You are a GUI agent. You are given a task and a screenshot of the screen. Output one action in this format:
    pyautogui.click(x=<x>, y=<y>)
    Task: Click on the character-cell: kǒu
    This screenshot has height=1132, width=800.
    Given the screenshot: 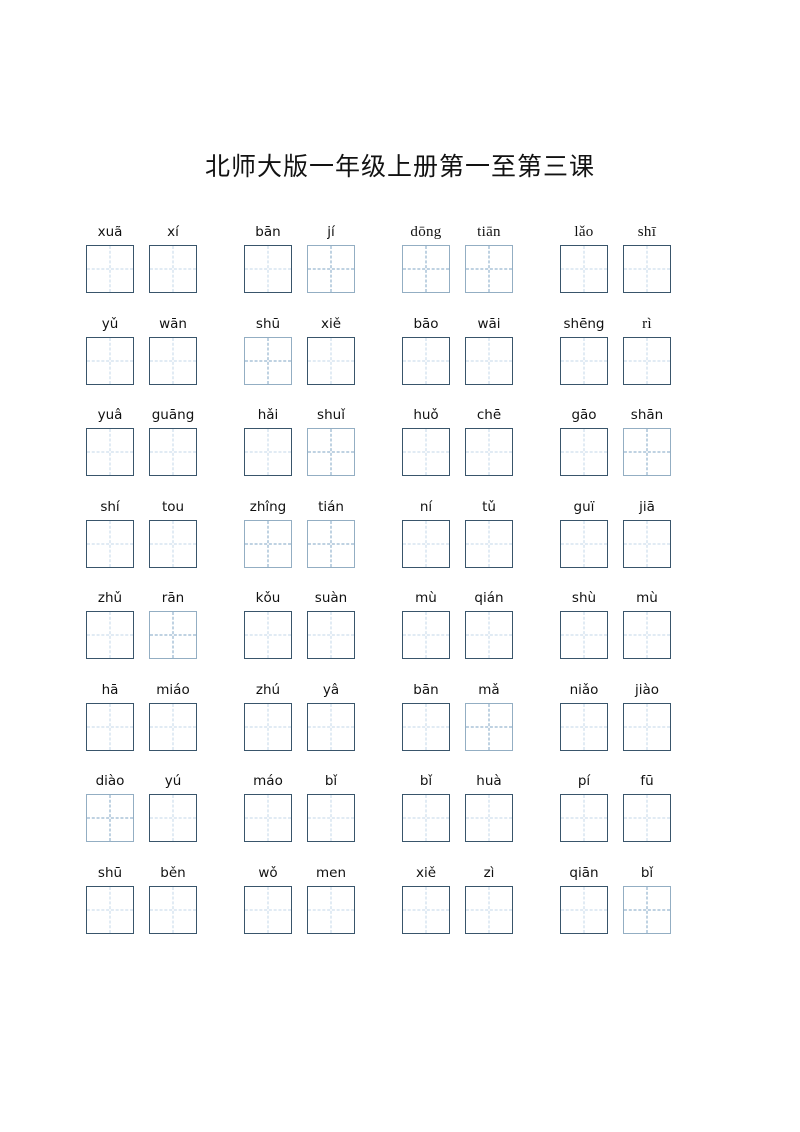 What is the action you would take?
    pyautogui.click(x=268, y=622)
    